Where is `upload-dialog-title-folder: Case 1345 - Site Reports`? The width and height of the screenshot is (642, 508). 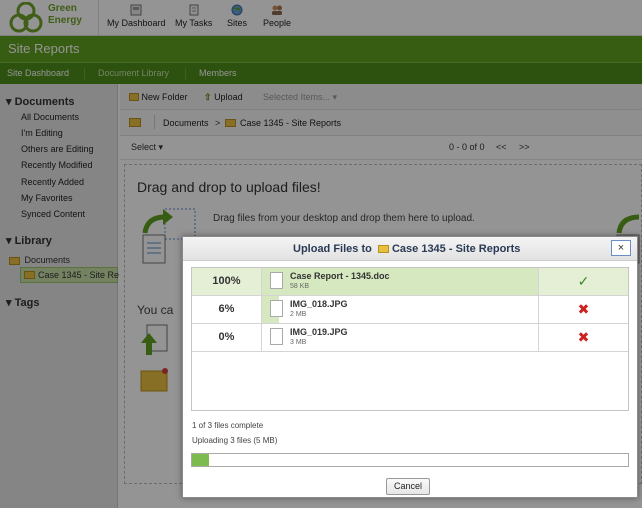 upload-dialog-title-folder: Case 1345 - Site Reports is located at coordinates (456, 249).